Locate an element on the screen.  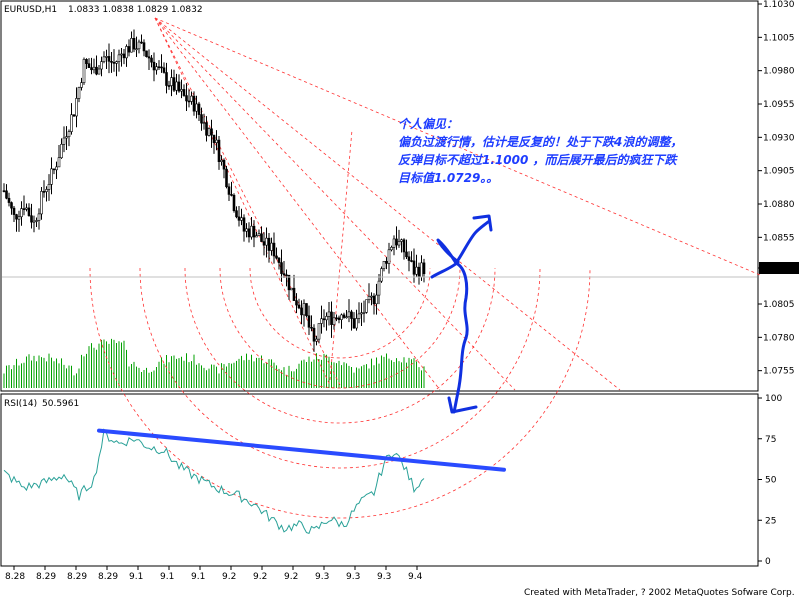
symbol-label: EURUSD,H1 is located at coordinates (30, 10).